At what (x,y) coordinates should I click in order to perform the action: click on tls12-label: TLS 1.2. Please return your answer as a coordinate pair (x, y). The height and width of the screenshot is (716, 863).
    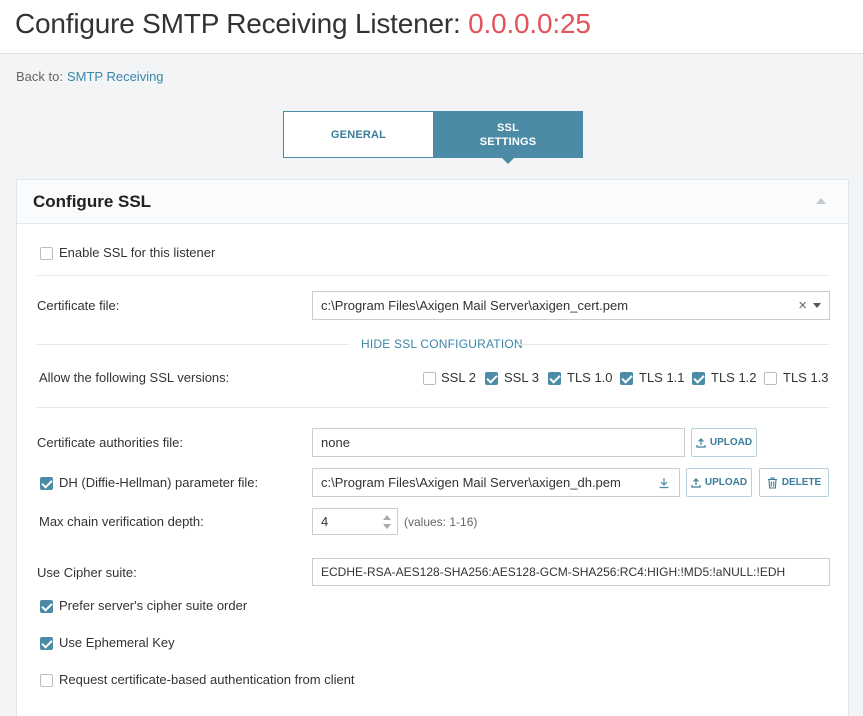
    Looking at the image, I should click on (734, 377).